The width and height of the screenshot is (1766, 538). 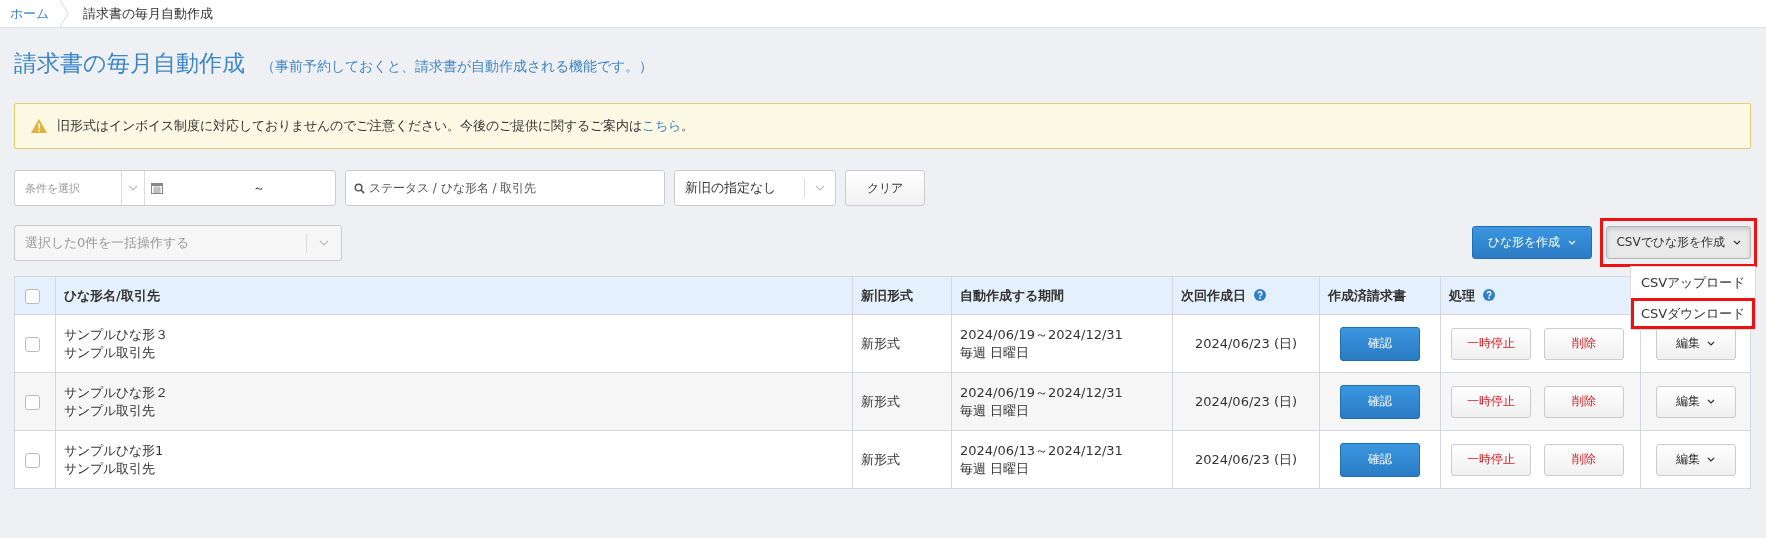 What do you see at coordinates (1367, 295) in the screenshot?
I see `column-header: 作成済請求書` at bounding box center [1367, 295].